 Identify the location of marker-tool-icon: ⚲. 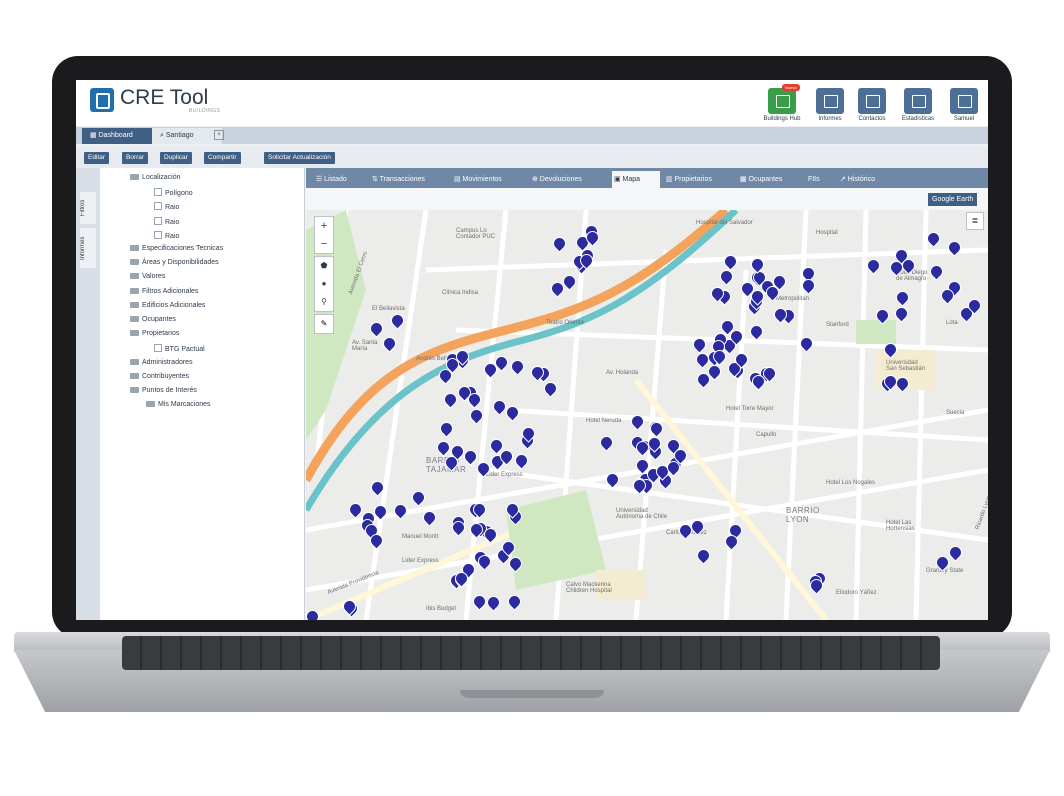
(324, 302).